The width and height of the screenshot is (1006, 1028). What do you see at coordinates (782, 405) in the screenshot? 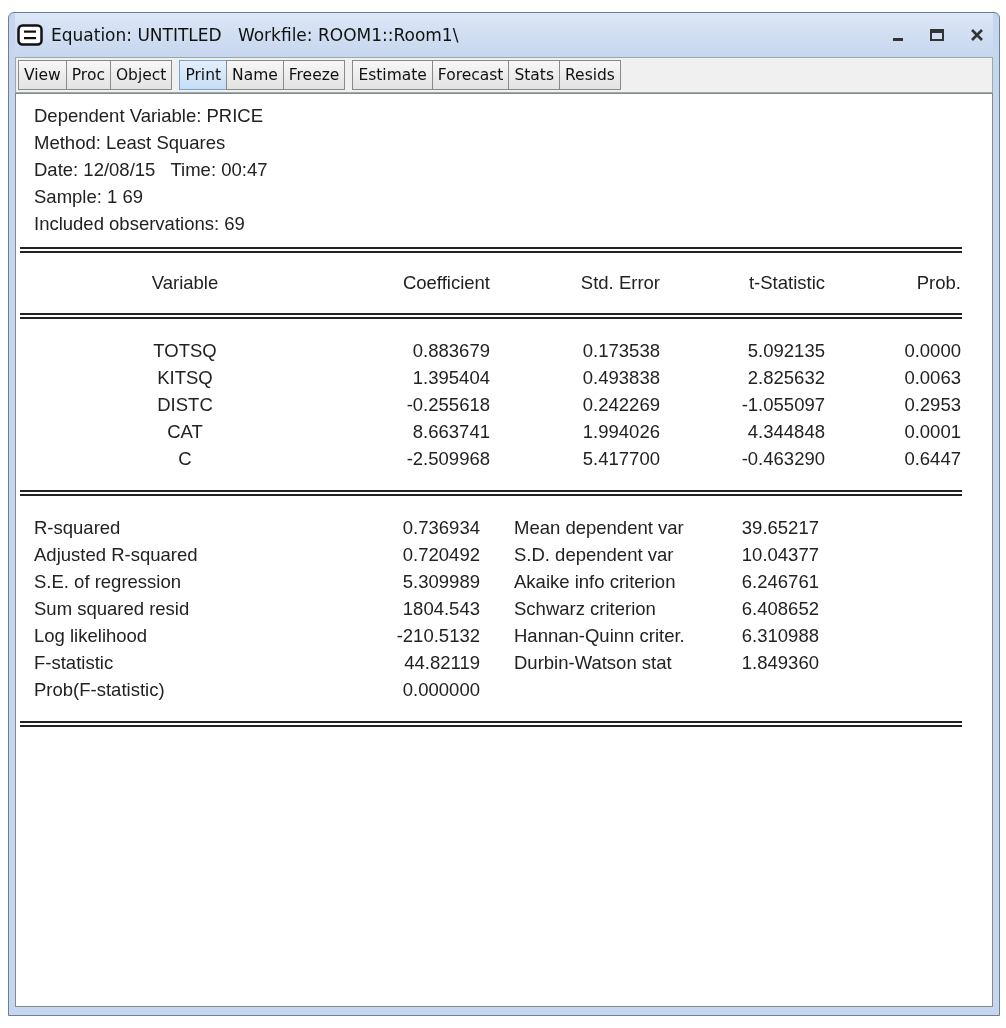
I see `table-cell-text: -1.055097` at bounding box center [782, 405].